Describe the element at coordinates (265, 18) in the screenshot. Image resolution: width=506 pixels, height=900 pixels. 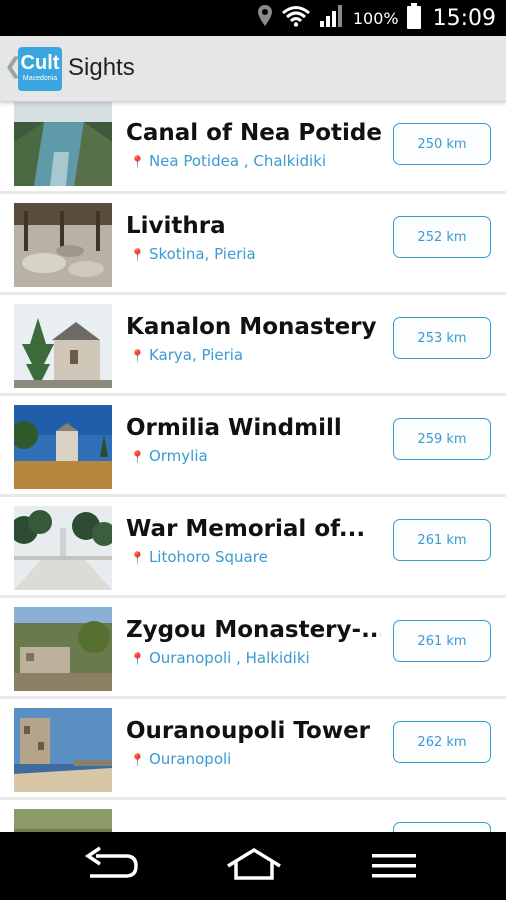
I see `location-icon` at that location.